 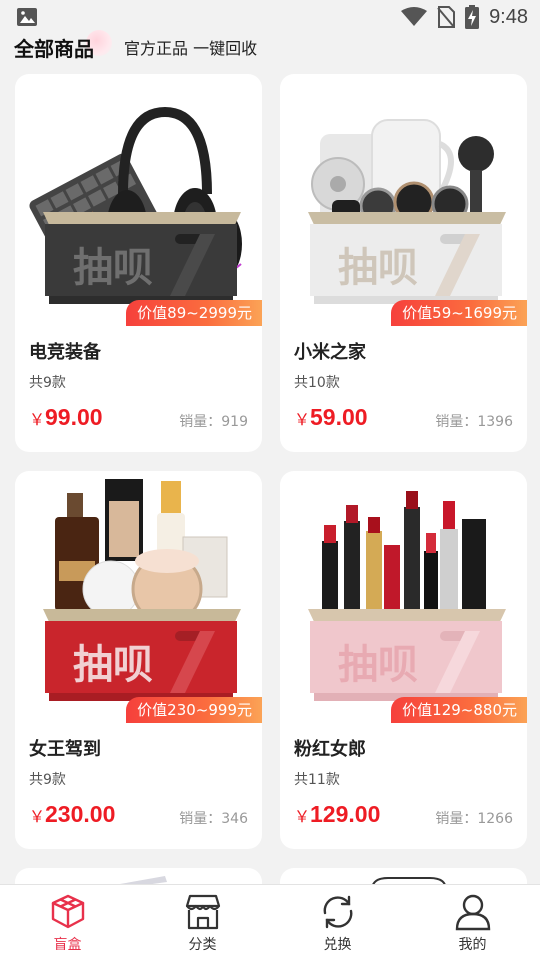 What do you see at coordinates (330, 352) in the screenshot?
I see `product-name: 小米之家` at bounding box center [330, 352].